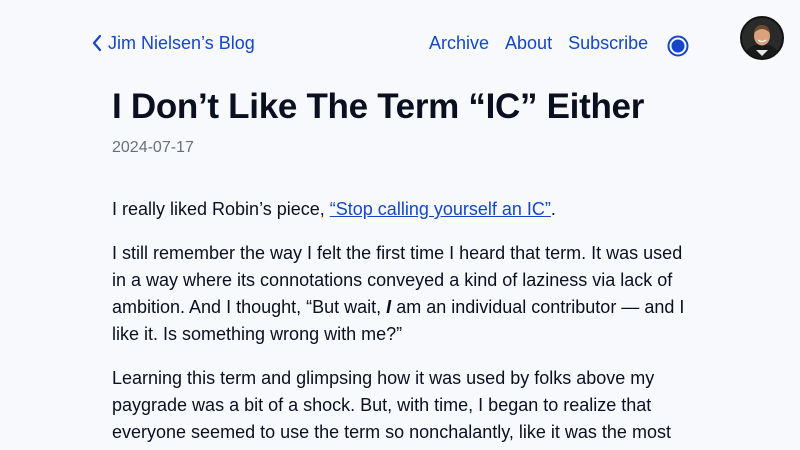  I want to click on avatar-photo-icon, so click(762, 38).